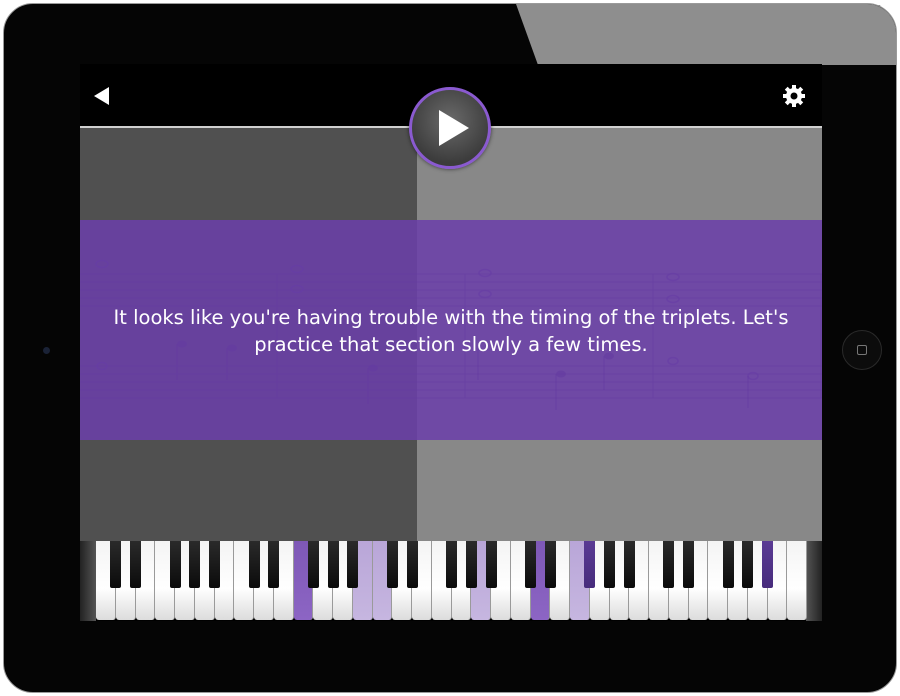 The height and width of the screenshot is (696, 900). I want to click on keyboard-right-cap, so click(814, 581).